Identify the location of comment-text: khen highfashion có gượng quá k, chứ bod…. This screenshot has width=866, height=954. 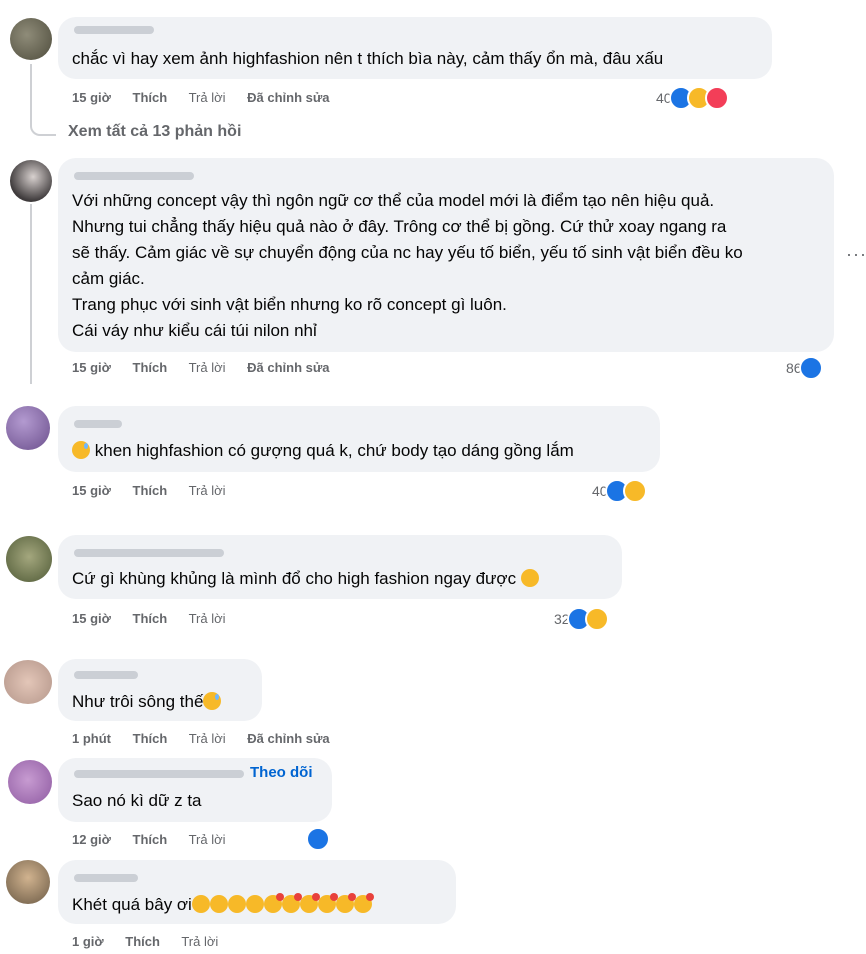
(323, 451).